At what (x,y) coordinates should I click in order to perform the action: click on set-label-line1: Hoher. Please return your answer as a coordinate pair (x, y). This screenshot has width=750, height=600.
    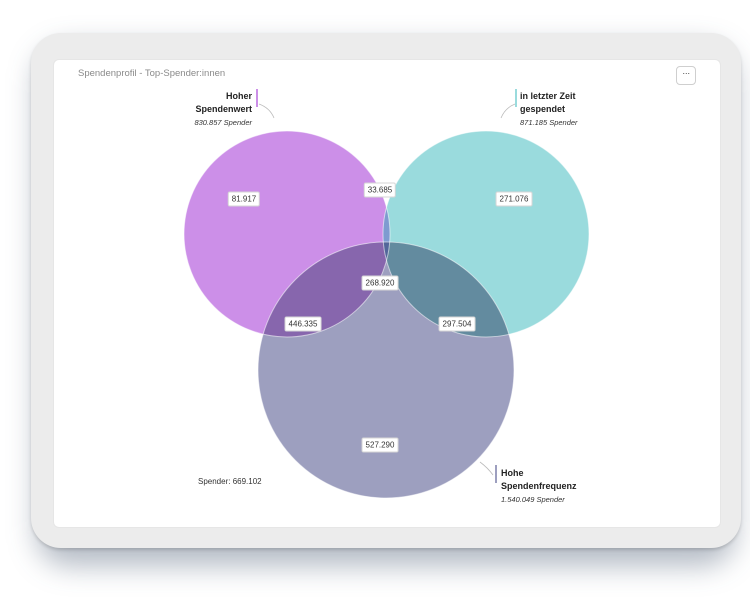
    Looking at the image, I should click on (238, 96).